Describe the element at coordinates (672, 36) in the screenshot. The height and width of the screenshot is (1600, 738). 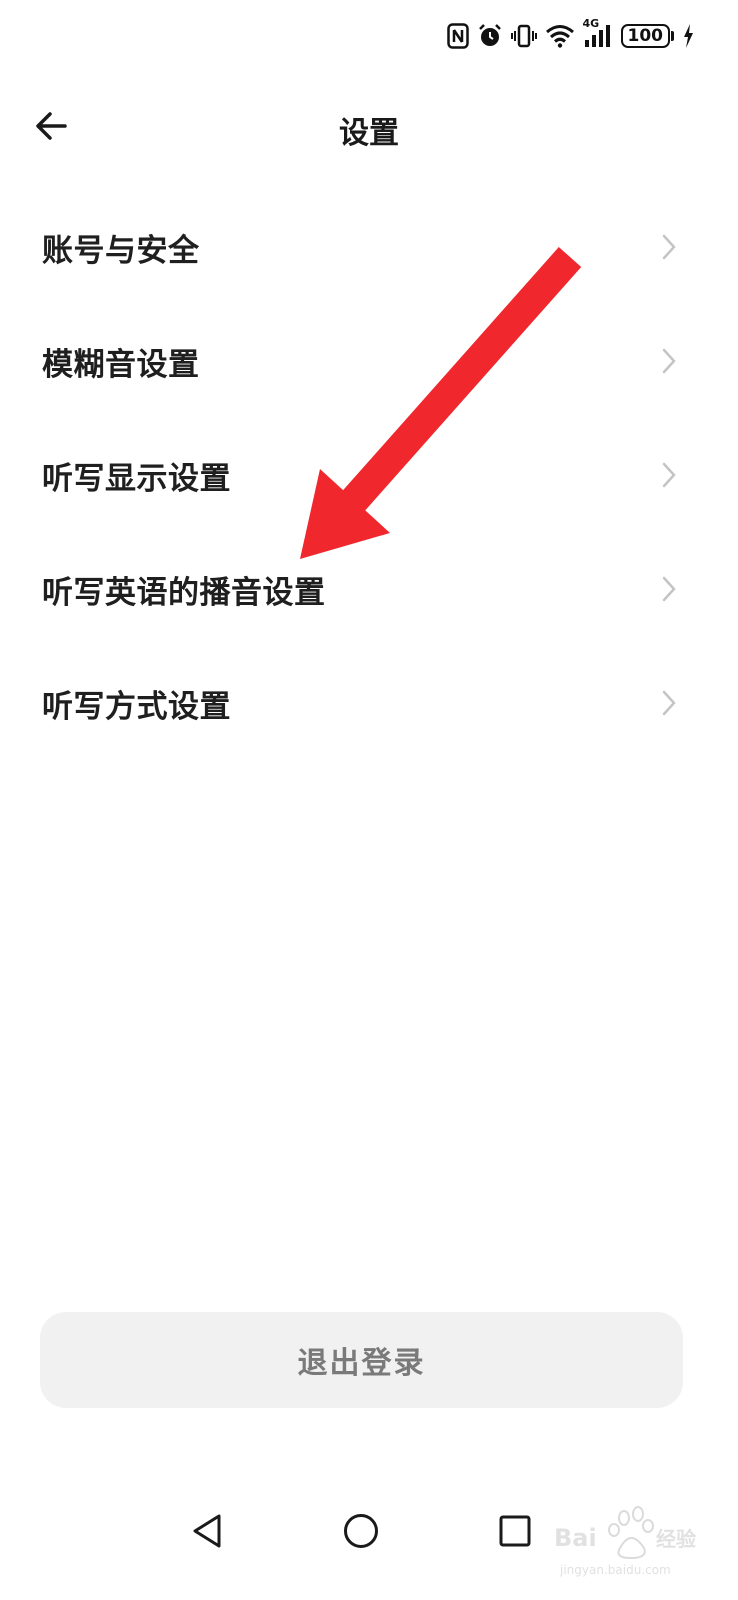
I see `battery-tip` at that location.